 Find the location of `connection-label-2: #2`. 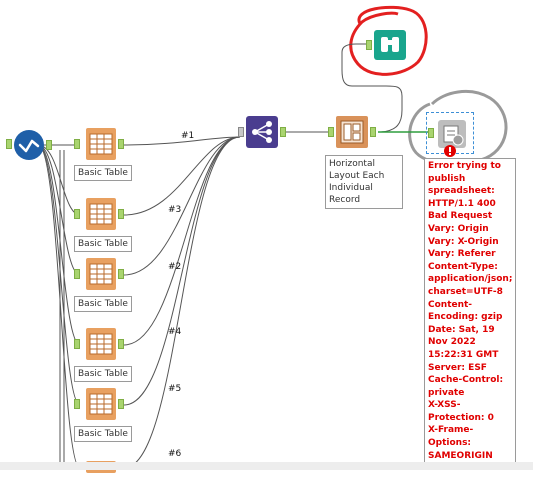

connection-label-2: #2 is located at coordinates (175, 267).